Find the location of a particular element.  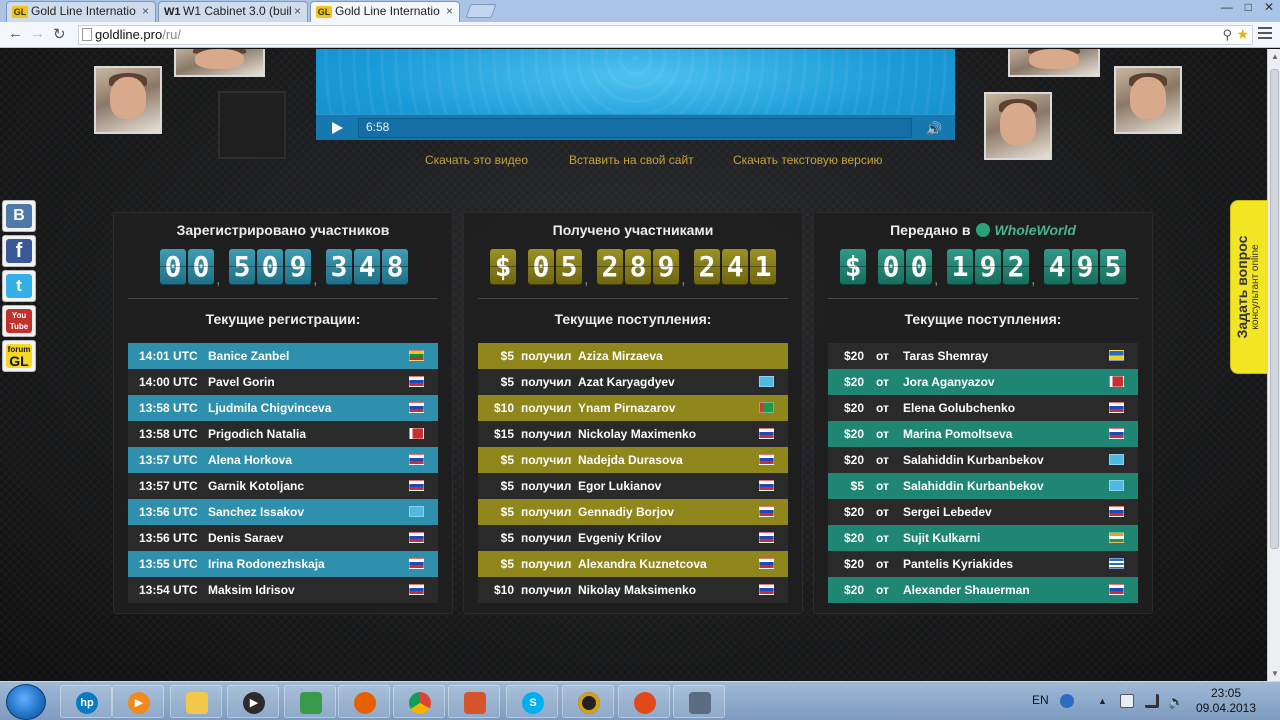

scroll-up-icon: ▲ is located at coordinates (1275, 56).